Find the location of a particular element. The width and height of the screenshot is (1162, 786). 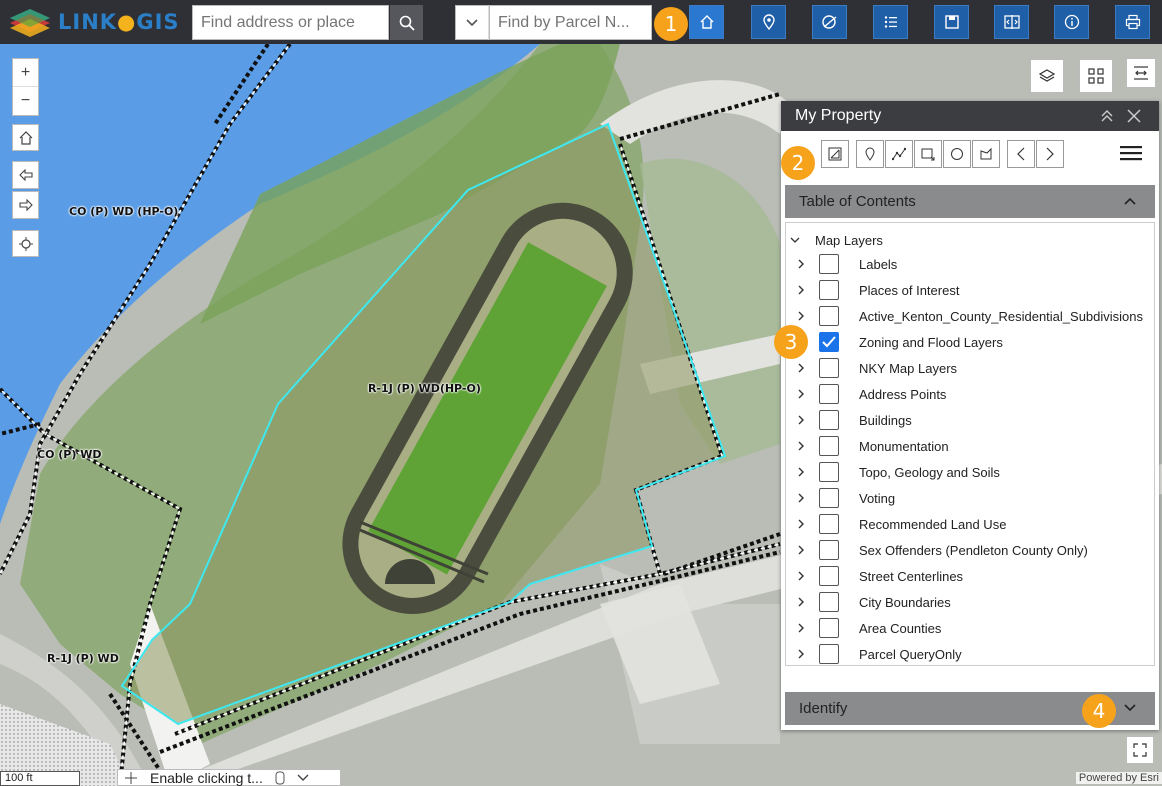

previous-extent-button is located at coordinates (25, 175).